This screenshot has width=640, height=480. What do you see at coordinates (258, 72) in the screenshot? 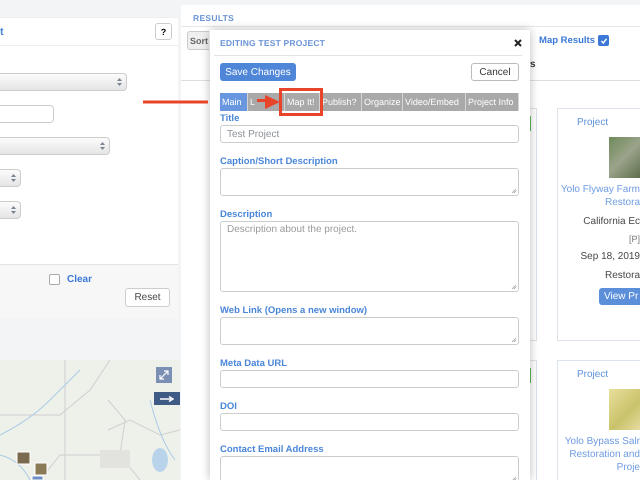
I see `save-changes-button: Save Changes` at bounding box center [258, 72].